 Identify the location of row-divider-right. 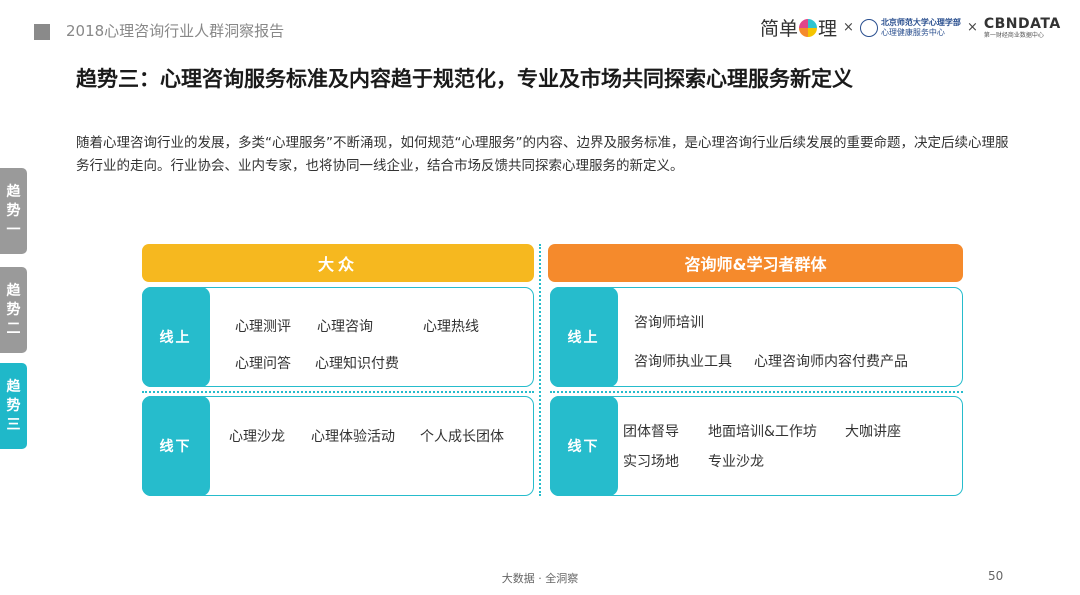
(756, 392).